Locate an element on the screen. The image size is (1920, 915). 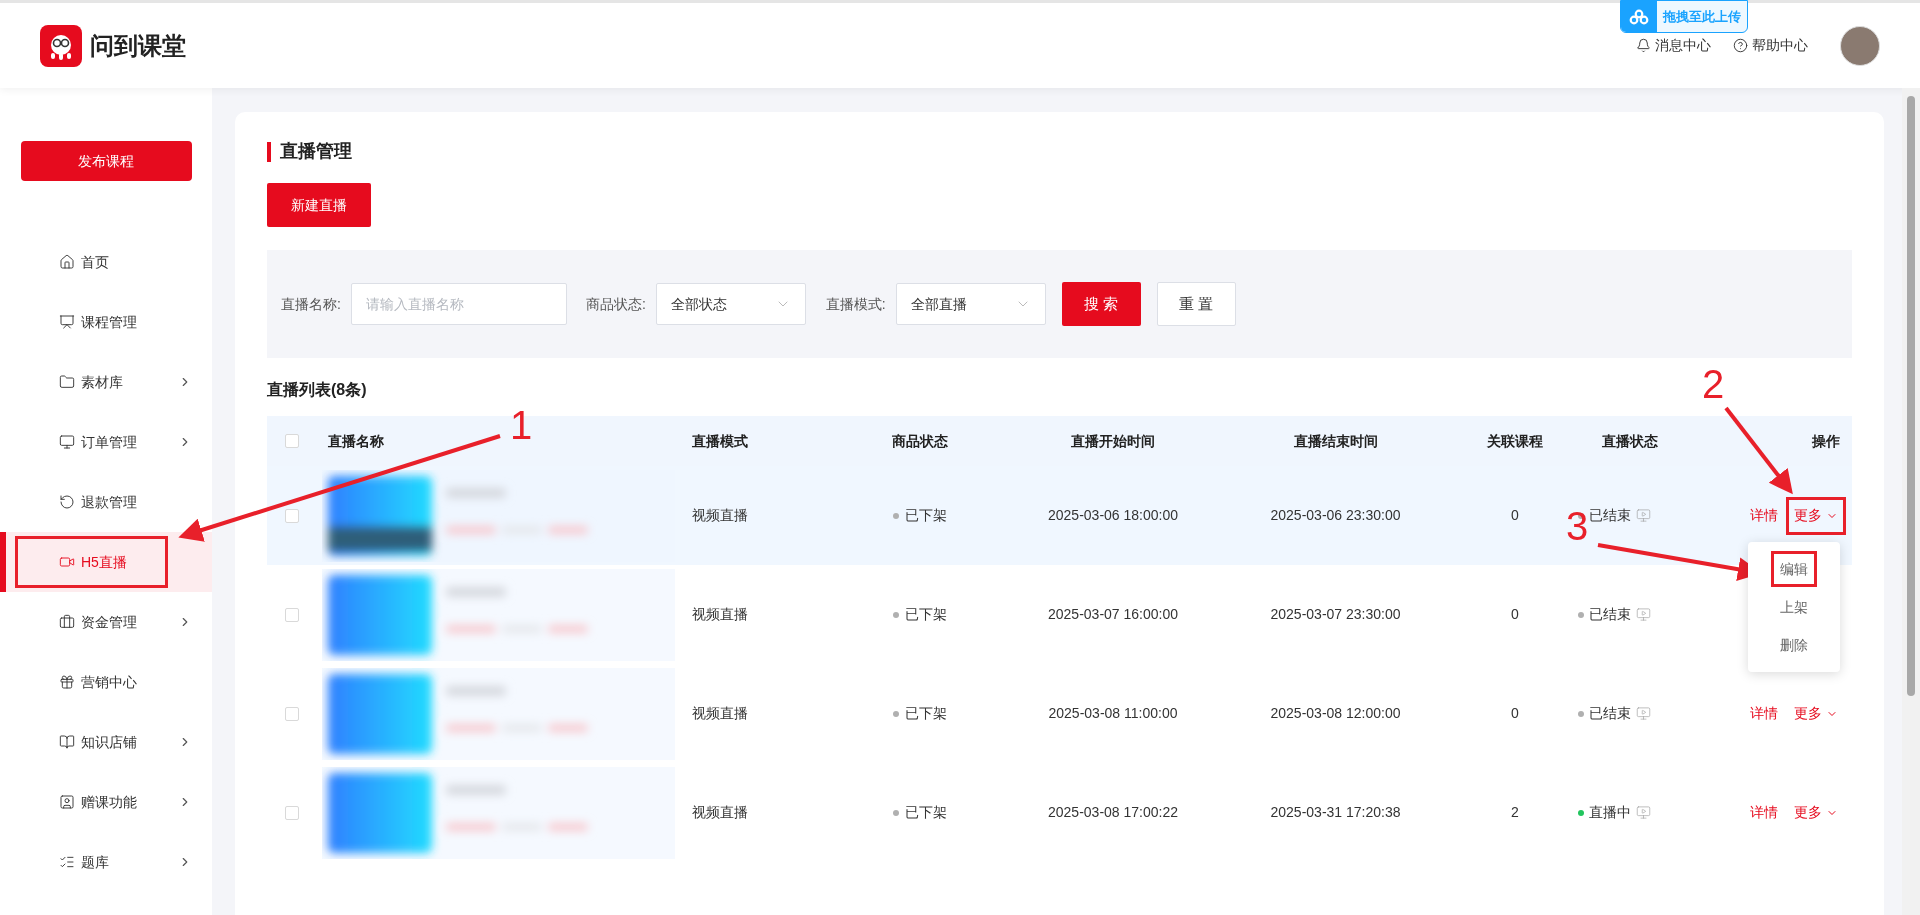
nav-label: H5直播 is located at coordinates (104, 562).